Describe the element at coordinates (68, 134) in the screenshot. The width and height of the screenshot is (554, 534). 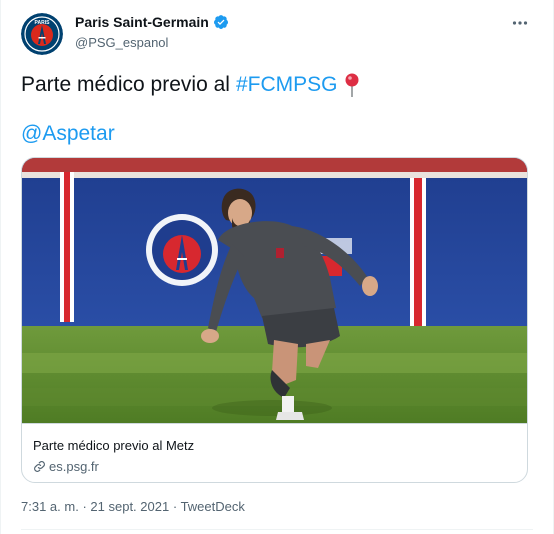
I see `mention-link: @Aspetar` at that location.